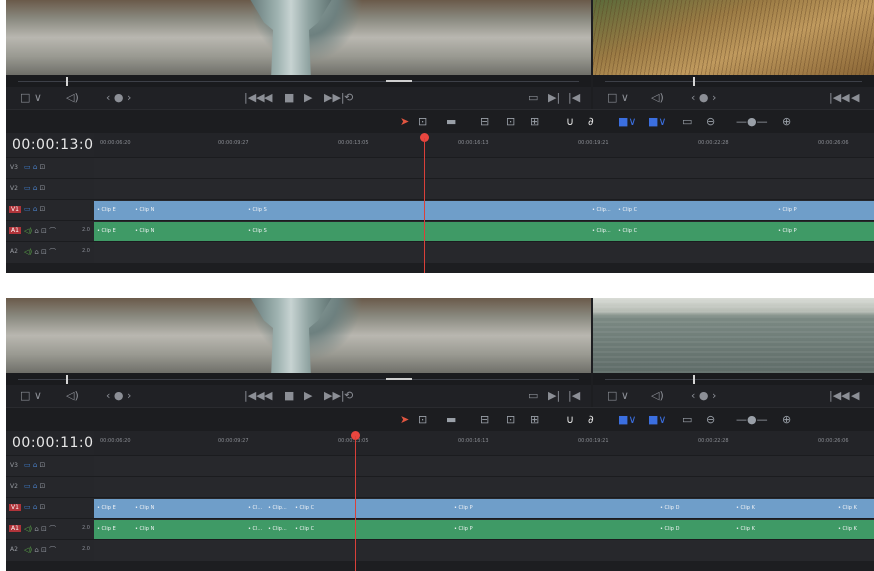 The height and width of the screenshot is (571, 874). I want to click on linking-icon: ∂, so click(591, 121).